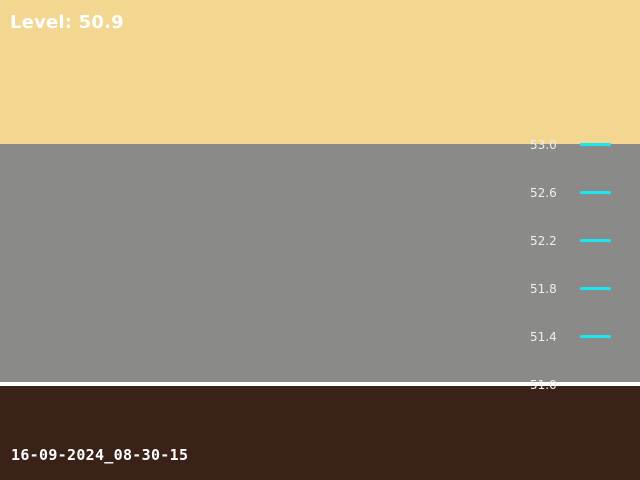  What do you see at coordinates (67, 22) in the screenshot?
I see `level-readout: Level: 50.9` at bounding box center [67, 22].